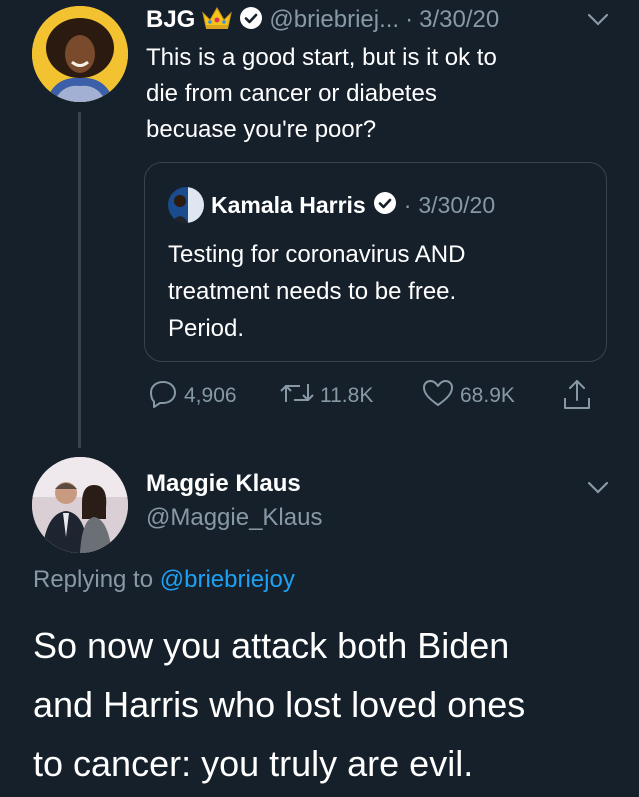 The width and height of the screenshot is (639, 797). Describe the element at coordinates (80, 505) in the screenshot. I see `maggie-avatar` at that location.